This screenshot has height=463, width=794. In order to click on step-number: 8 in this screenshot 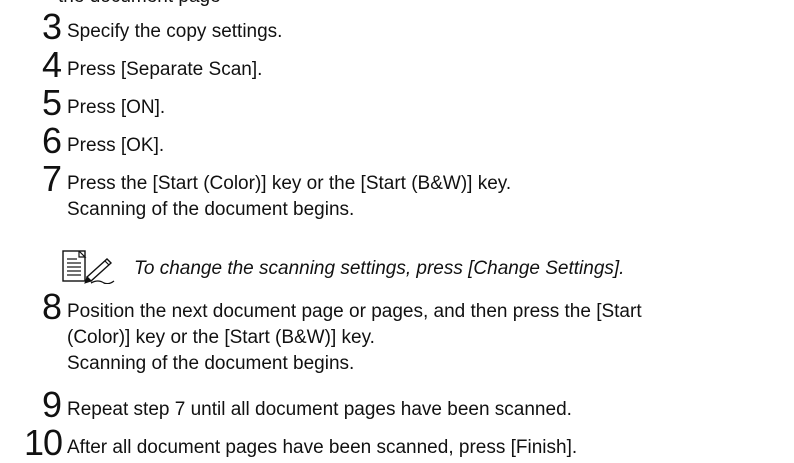, I will do `click(51, 306)`.